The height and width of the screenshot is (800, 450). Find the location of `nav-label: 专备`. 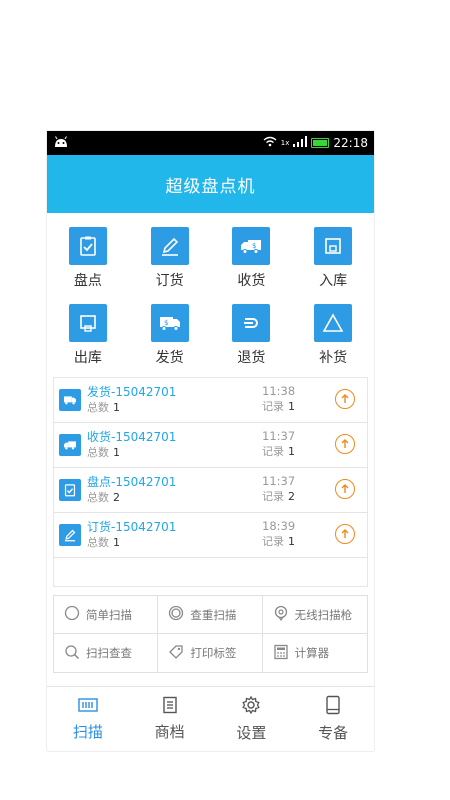

nav-label: 专备 is located at coordinates (333, 733).